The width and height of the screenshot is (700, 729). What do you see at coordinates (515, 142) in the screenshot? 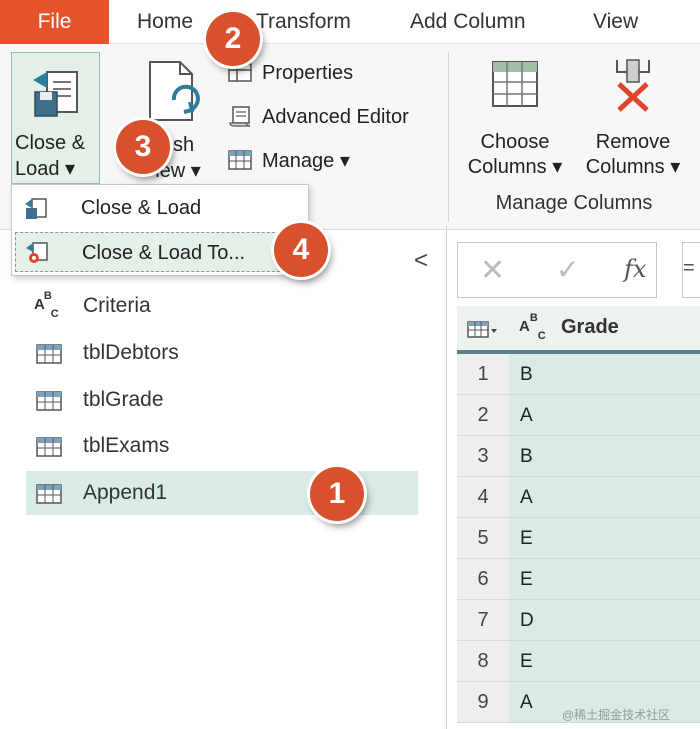
I see `choose-columns-line1: Choose` at bounding box center [515, 142].